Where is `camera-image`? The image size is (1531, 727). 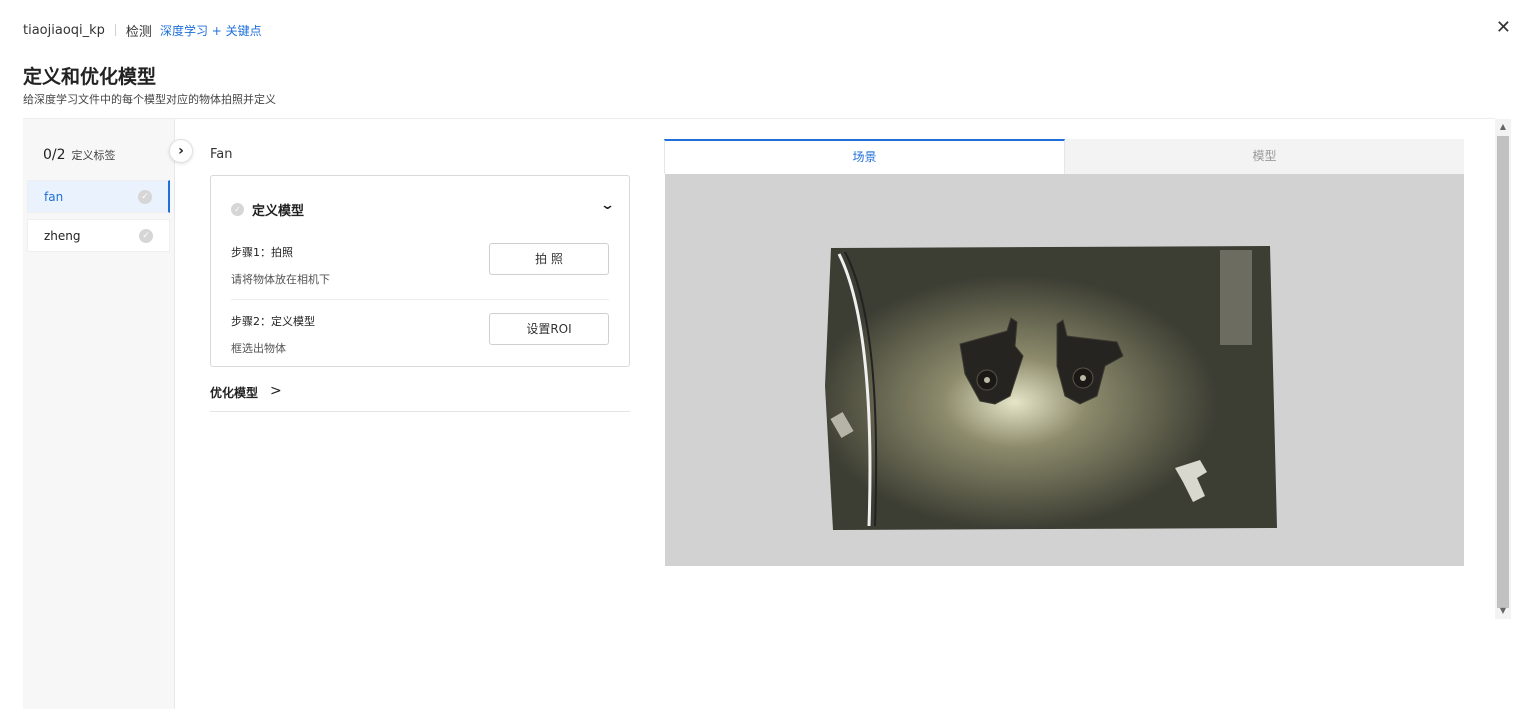
camera-image is located at coordinates (1051, 388).